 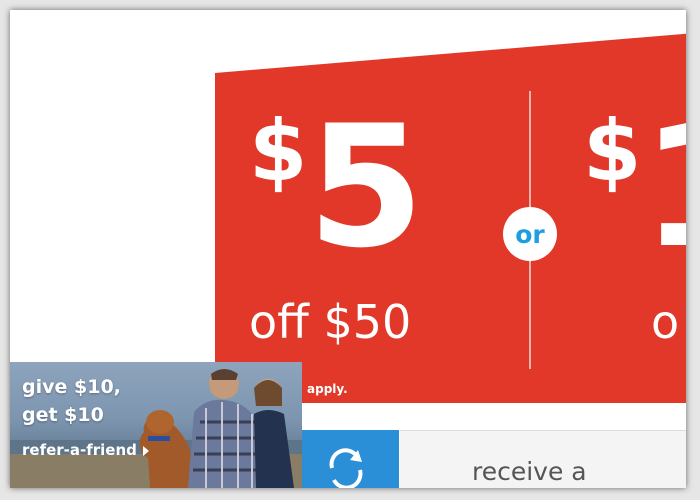 What do you see at coordinates (529, 471) in the screenshot?
I see `receive-text: receive a` at bounding box center [529, 471].